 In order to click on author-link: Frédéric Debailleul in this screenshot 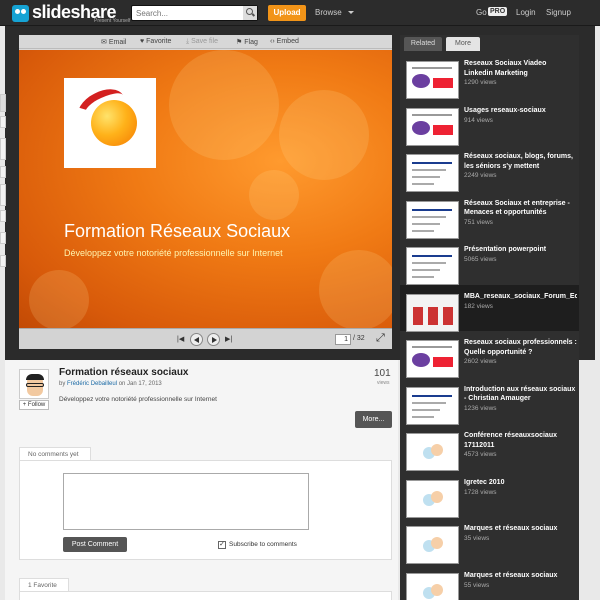, I will do `click(92, 384)`.